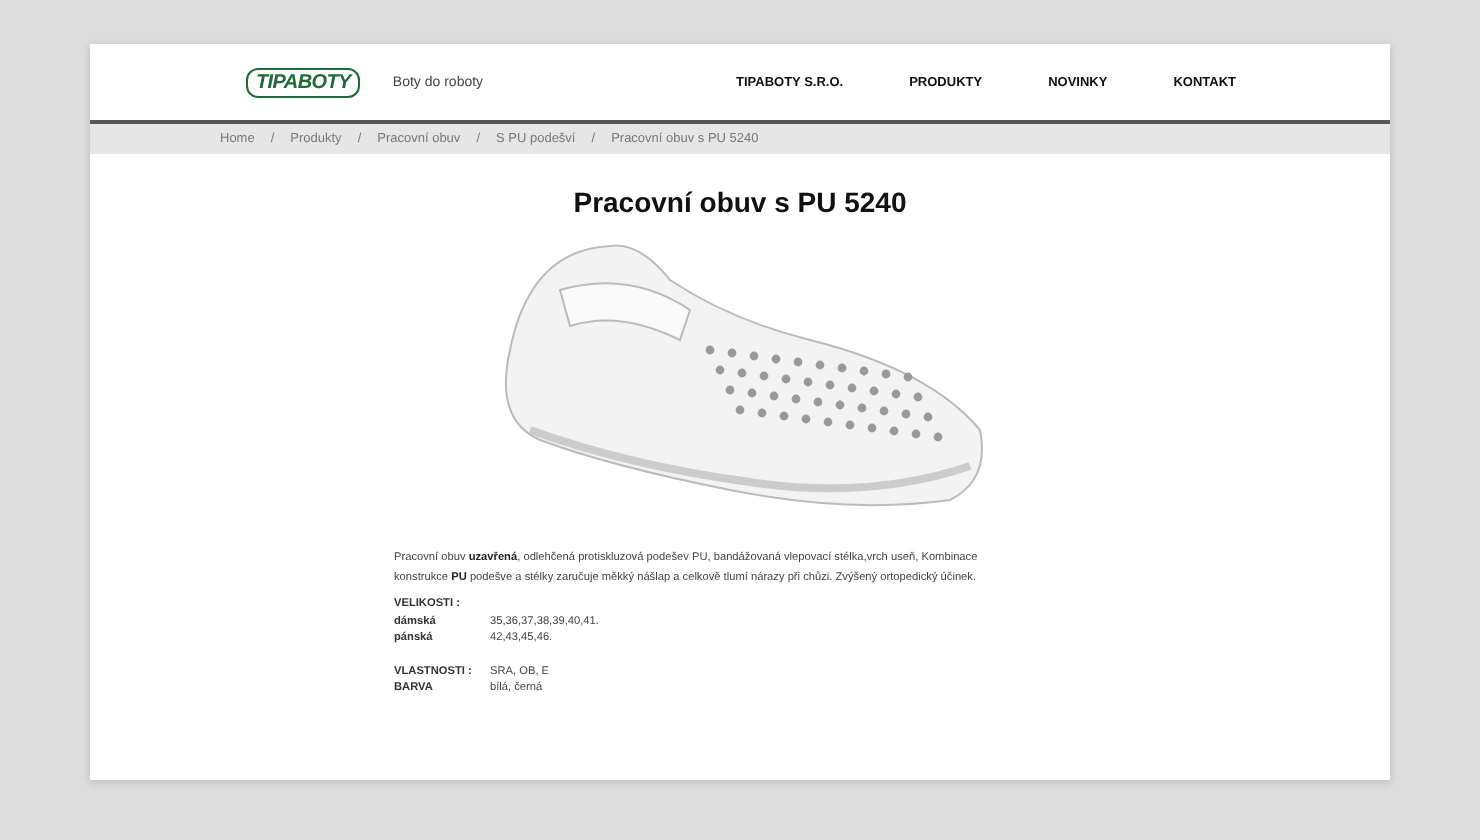  I want to click on logo: TIPABOTY, so click(303, 82).